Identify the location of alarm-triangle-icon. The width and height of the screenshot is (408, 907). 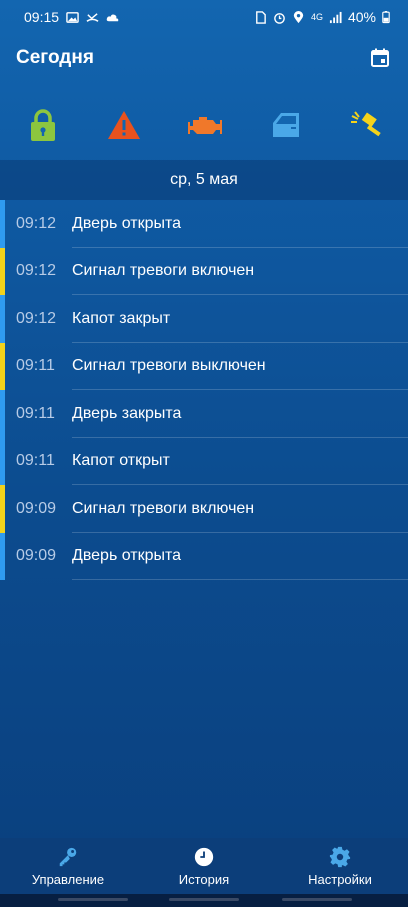
(124, 125).